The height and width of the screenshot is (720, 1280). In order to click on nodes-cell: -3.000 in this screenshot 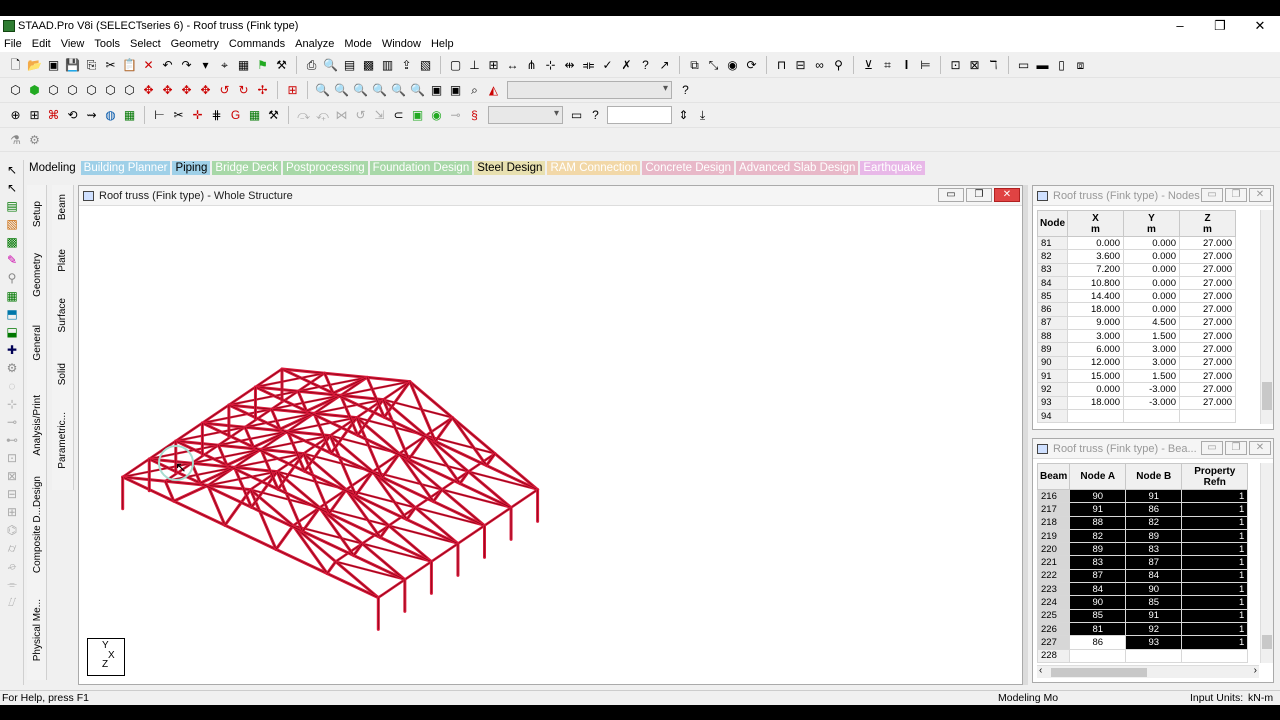, I will do `click(1151, 402)`.